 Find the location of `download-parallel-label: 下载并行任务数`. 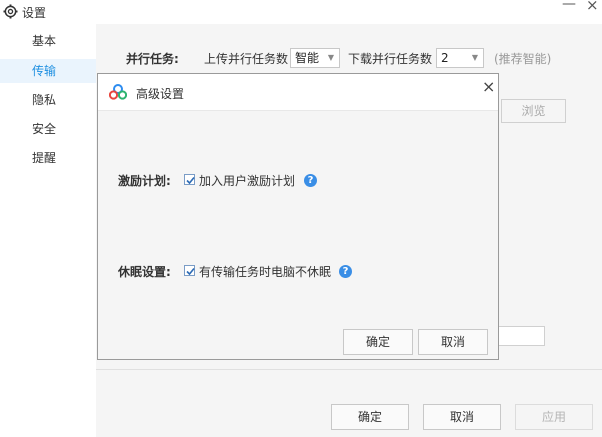

download-parallel-label: 下载并行任务数 is located at coordinates (390, 59).